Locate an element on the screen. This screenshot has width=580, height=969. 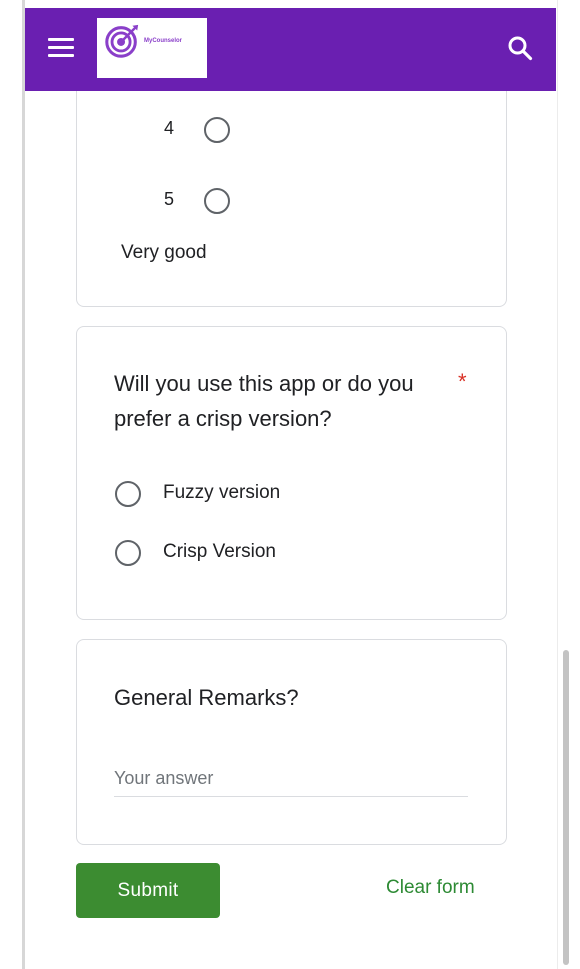
required-asterisk: * is located at coordinates (462, 381).